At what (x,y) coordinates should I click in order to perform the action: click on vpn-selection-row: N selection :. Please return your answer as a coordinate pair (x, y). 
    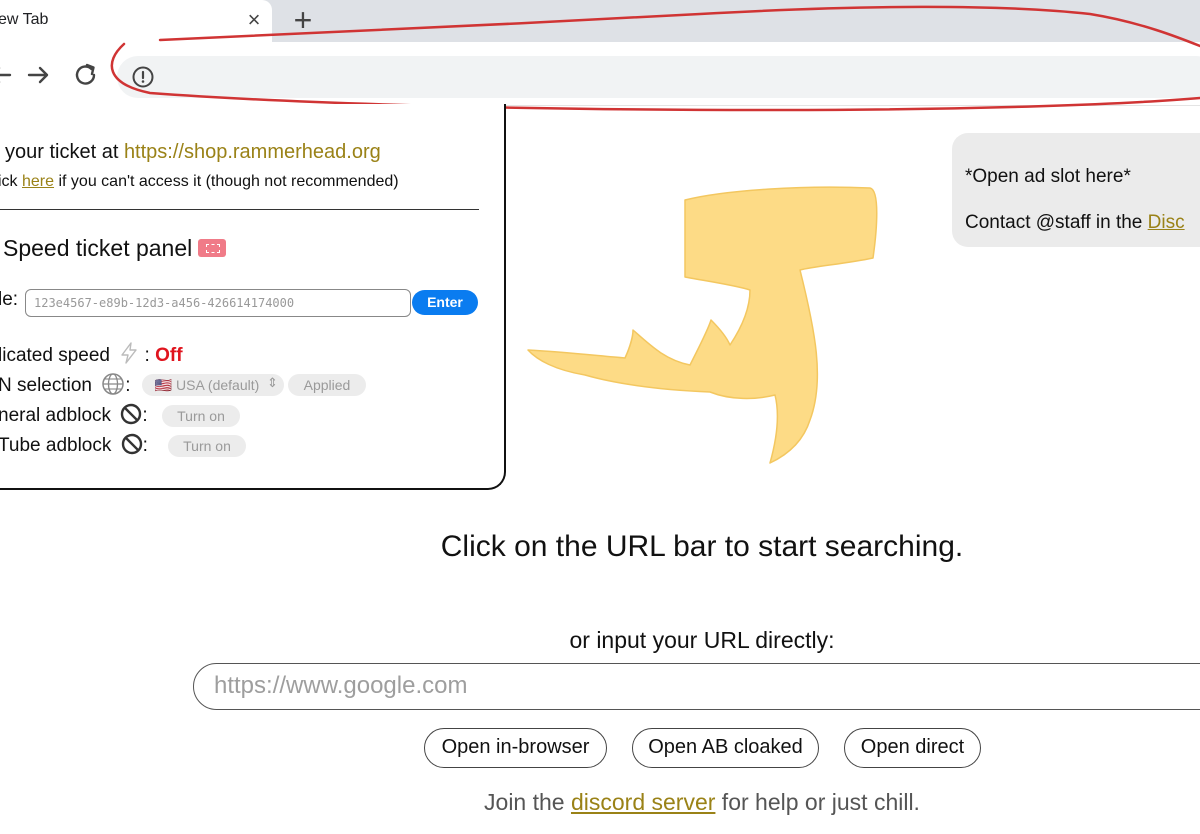
    Looking at the image, I should click on (65, 384).